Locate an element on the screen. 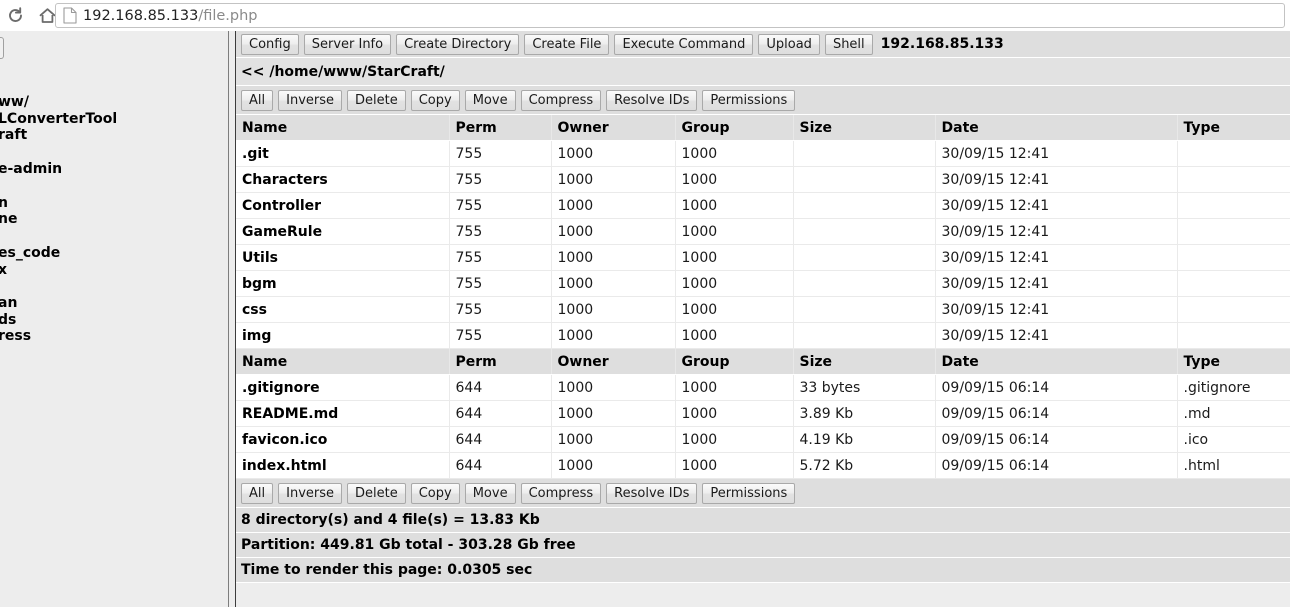 The height and width of the screenshot is (607, 1290). table-row: Controller 755 1000 1000 30/09/15 12:41 is located at coordinates (763, 205).